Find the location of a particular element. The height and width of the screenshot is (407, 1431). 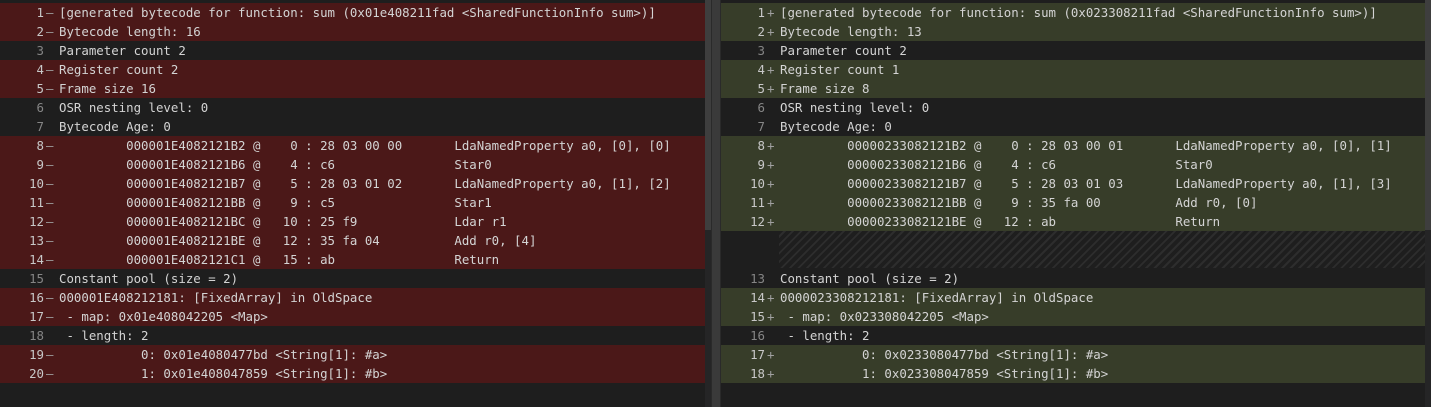

right-code-line: 4 + Register count 1 is located at coordinates (1073, 69).